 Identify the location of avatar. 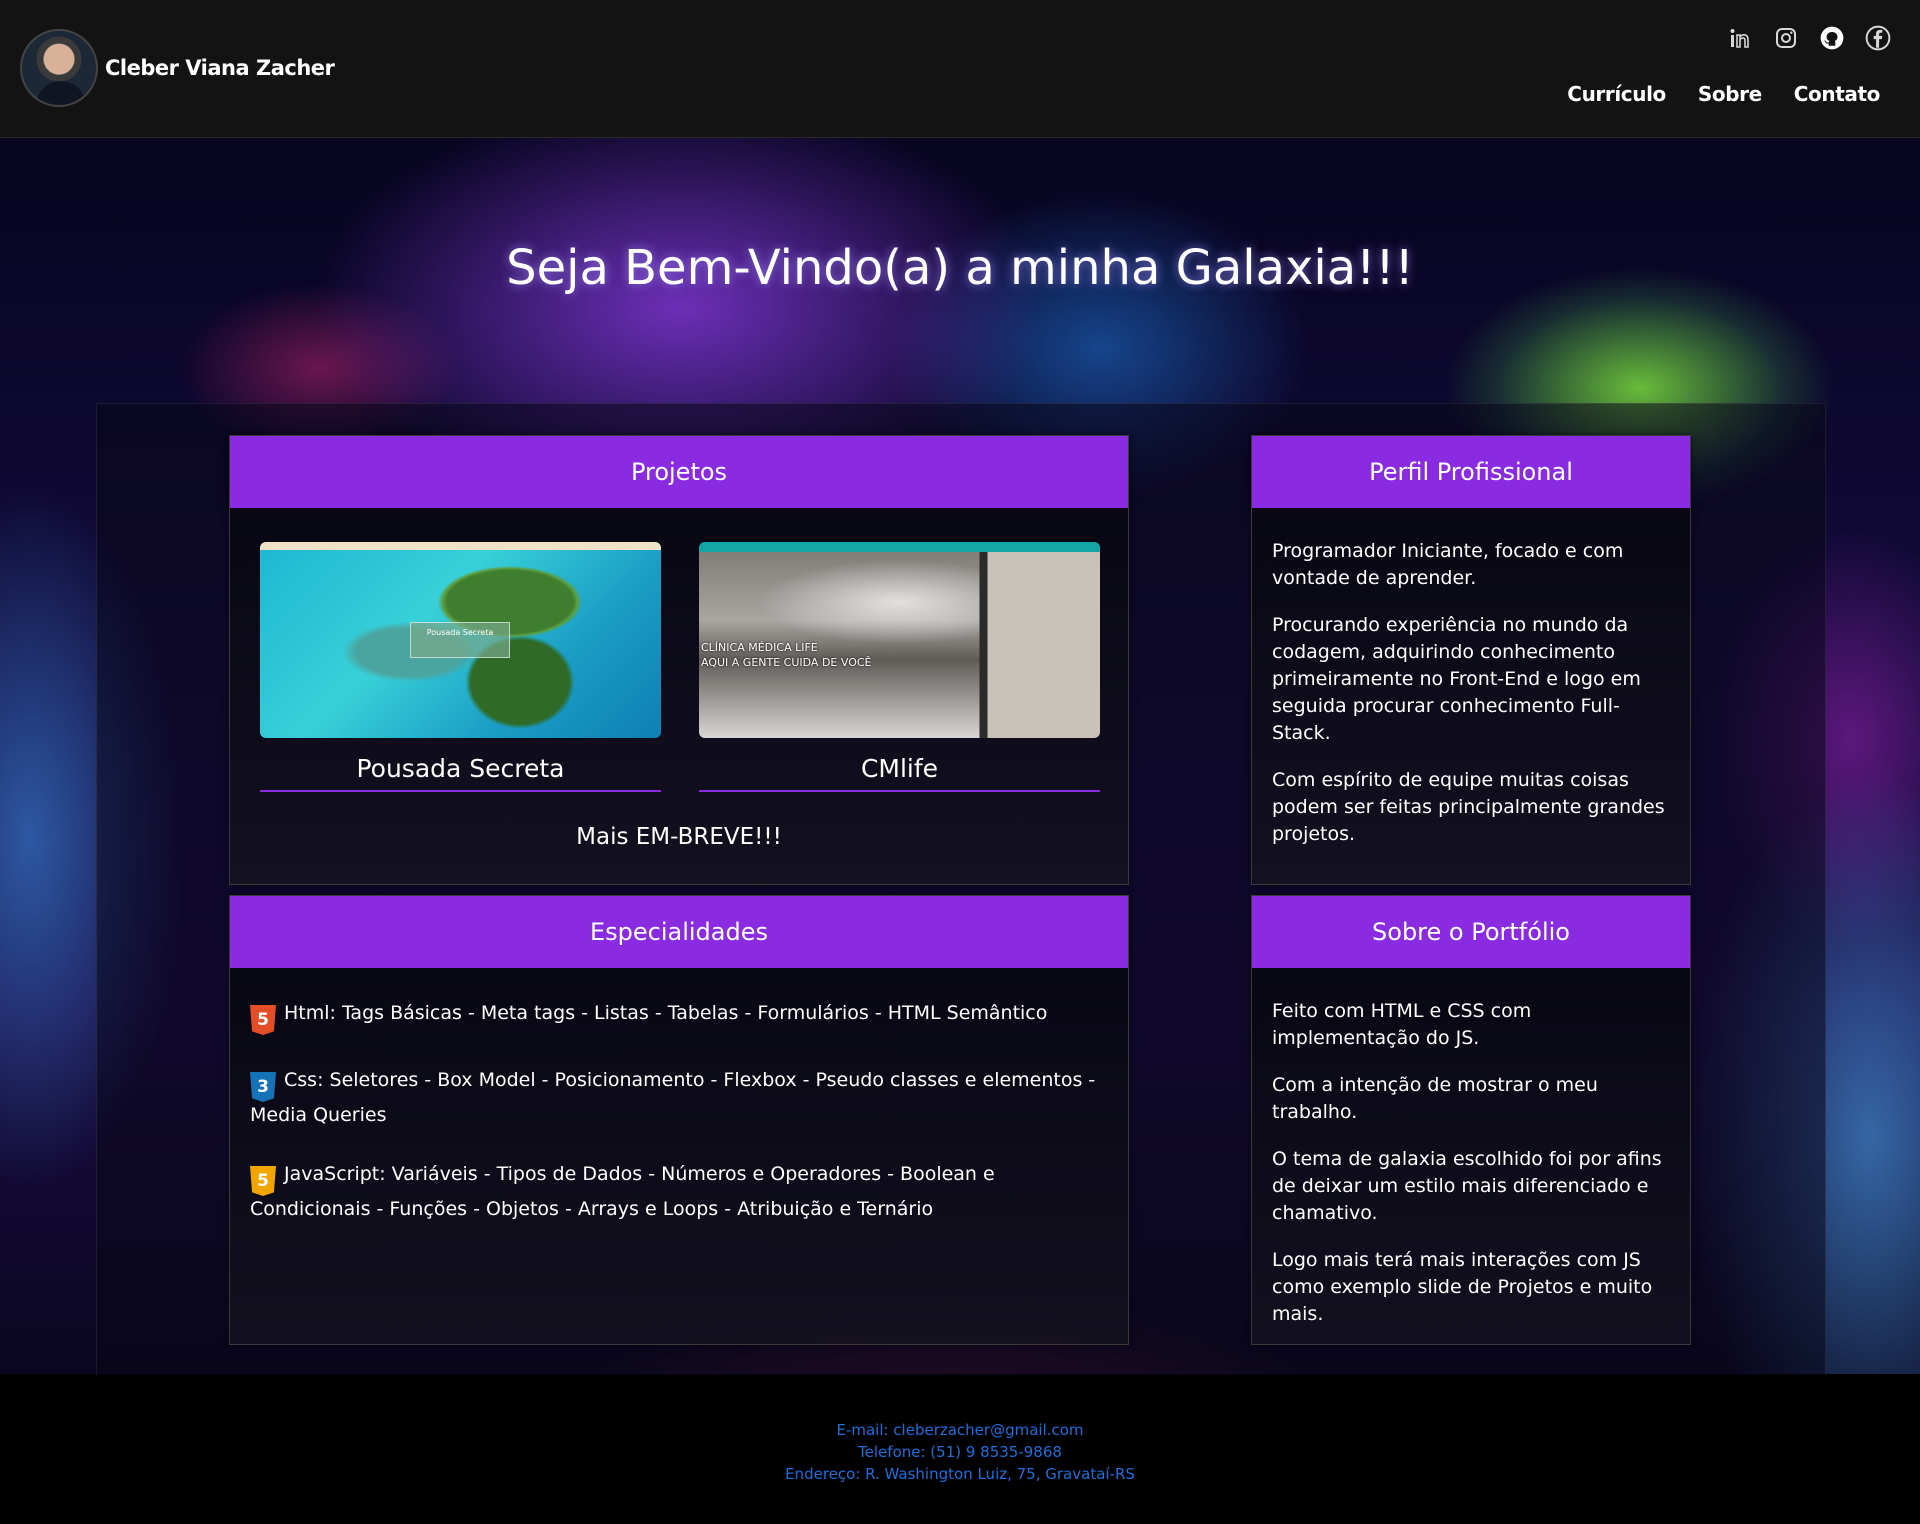
(59, 68).